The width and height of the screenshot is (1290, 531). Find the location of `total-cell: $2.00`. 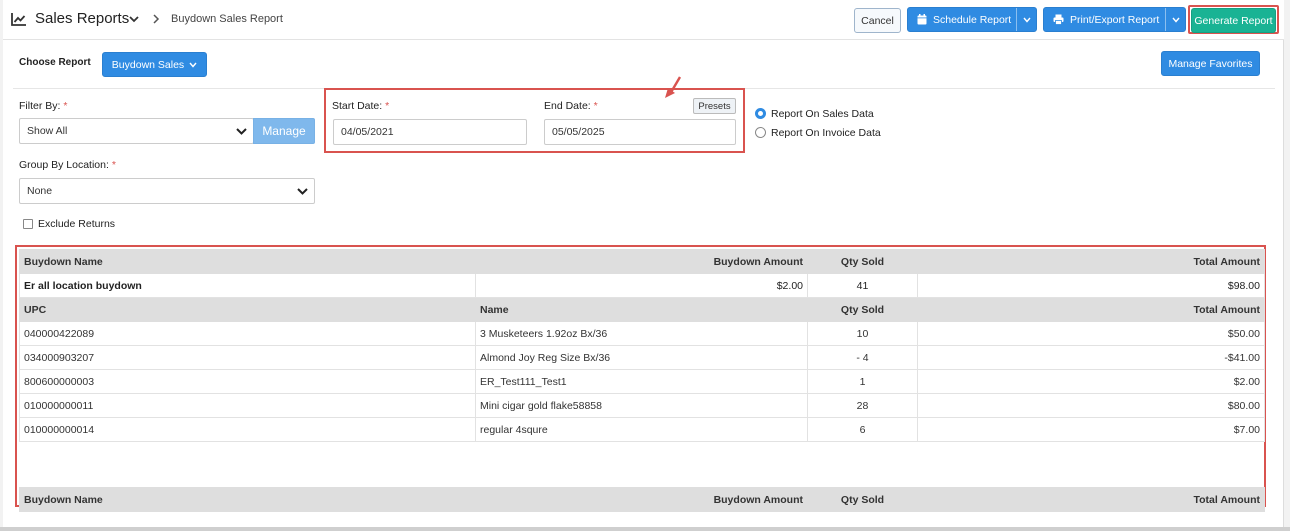

total-cell: $2.00 is located at coordinates (1091, 381).